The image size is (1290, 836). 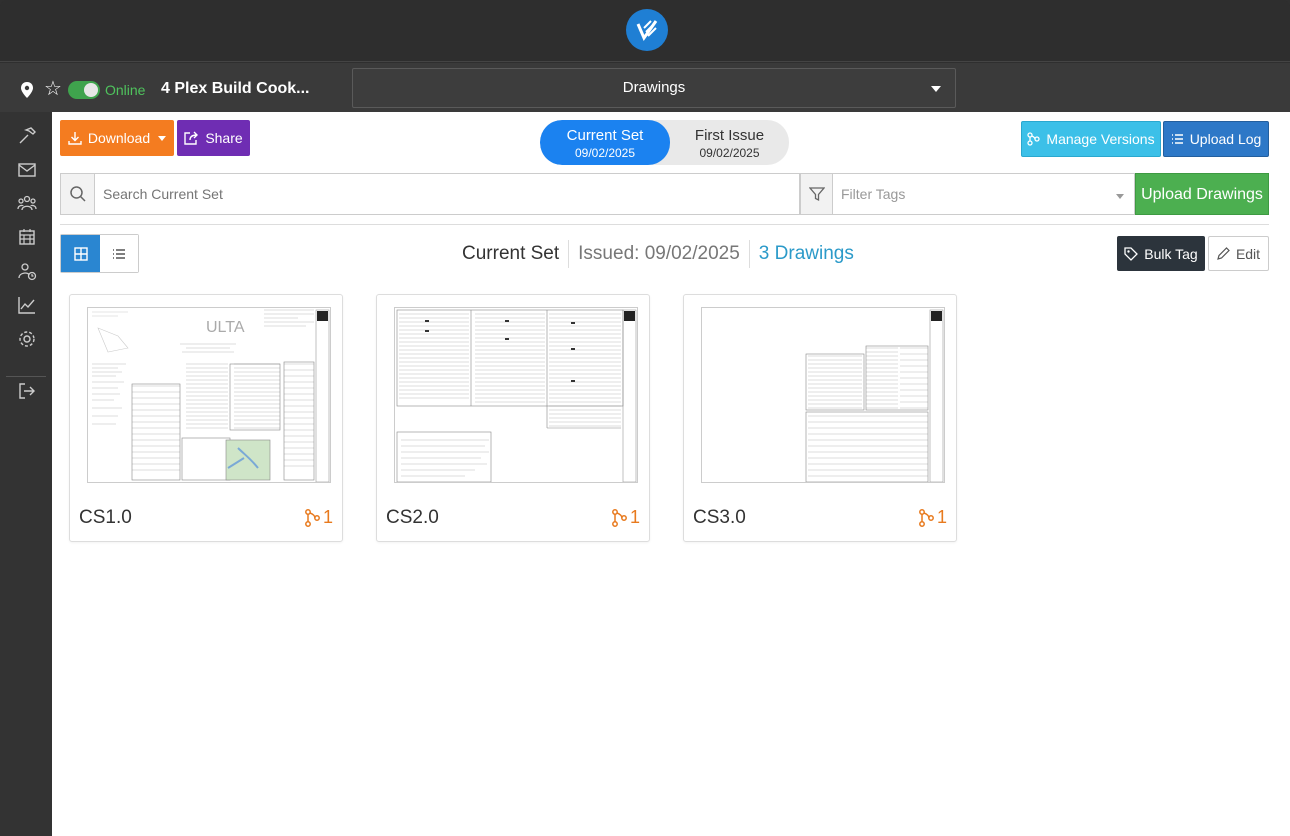 I want to click on set-tab-name: First Issue, so click(x=729, y=135).